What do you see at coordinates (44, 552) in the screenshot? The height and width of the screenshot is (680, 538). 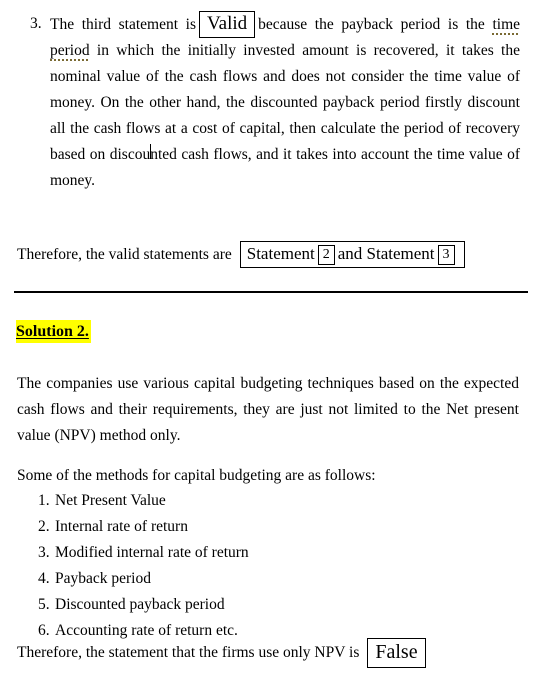 I see `list-item-number: 3.` at bounding box center [44, 552].